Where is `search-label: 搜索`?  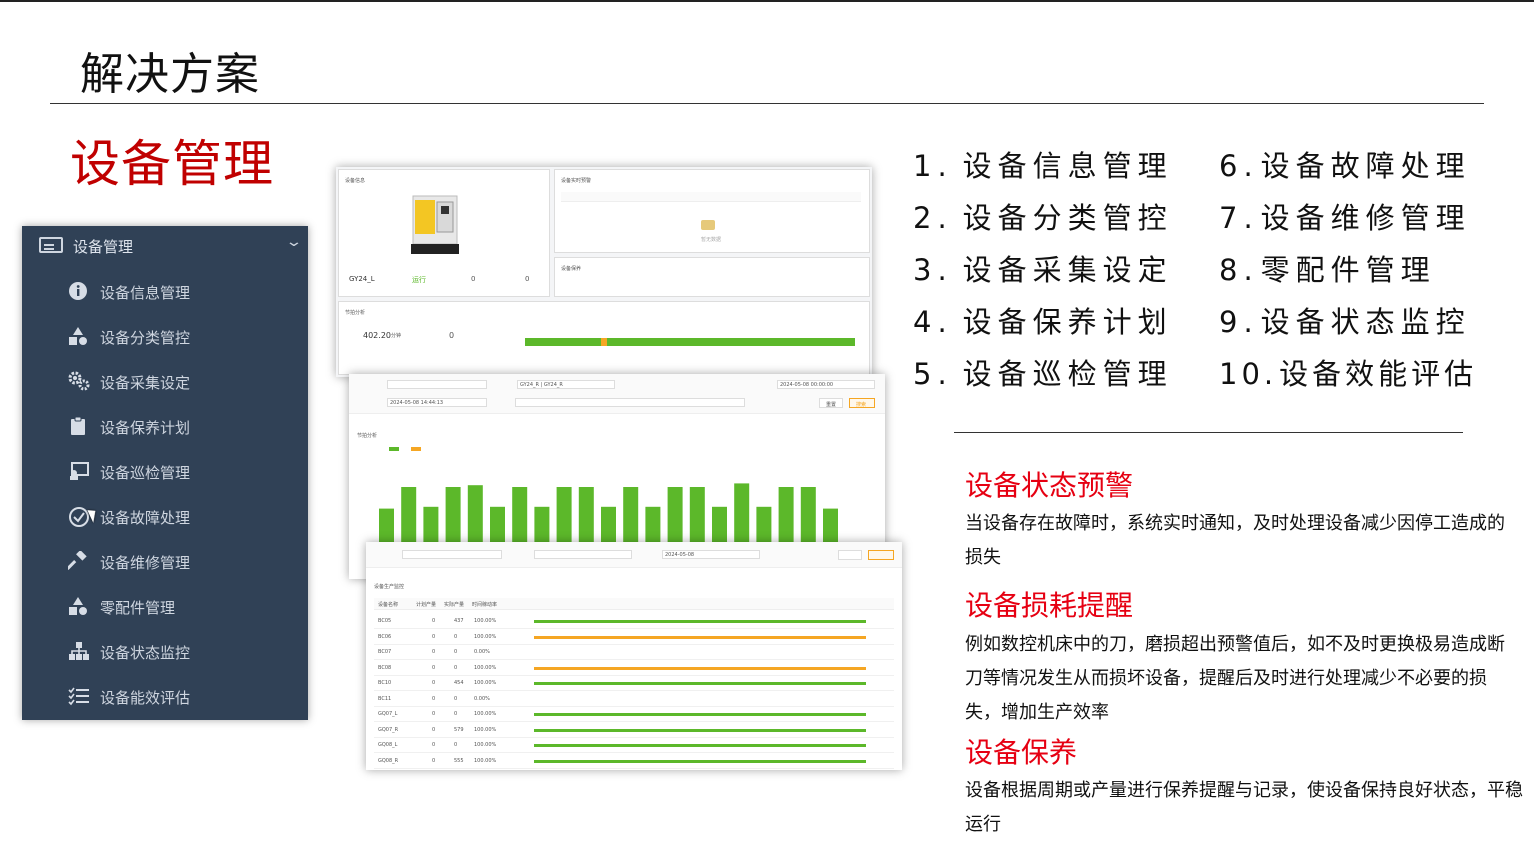
search-label: 搜索 is located at coordinates (861, 405).